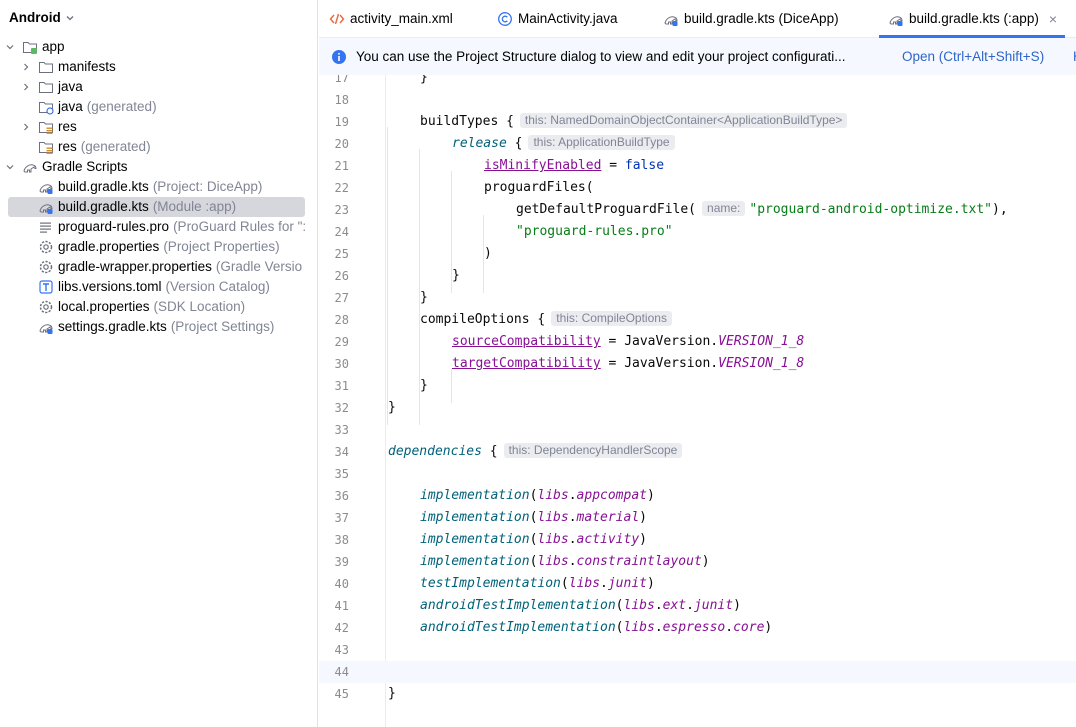 The image size is (1076, 727). I want to click on resource-folder-icon, so click(46, 128).